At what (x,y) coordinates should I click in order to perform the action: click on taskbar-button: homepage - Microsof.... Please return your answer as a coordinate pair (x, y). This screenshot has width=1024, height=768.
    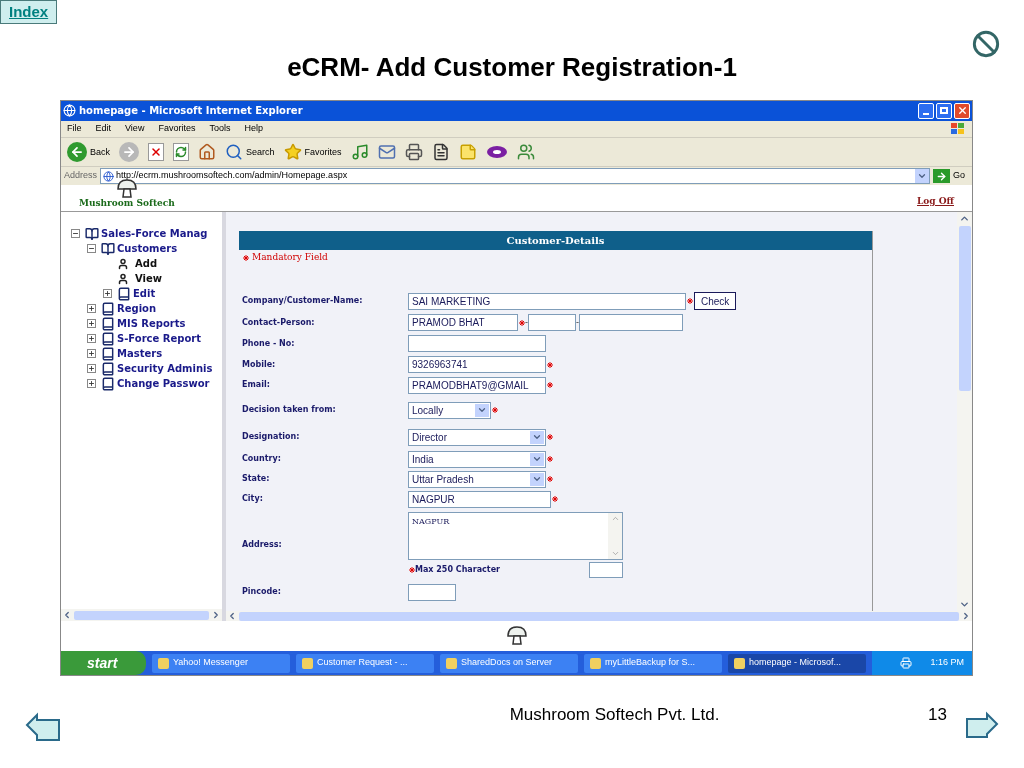
    Looking at the image, I should click on (797, 663).